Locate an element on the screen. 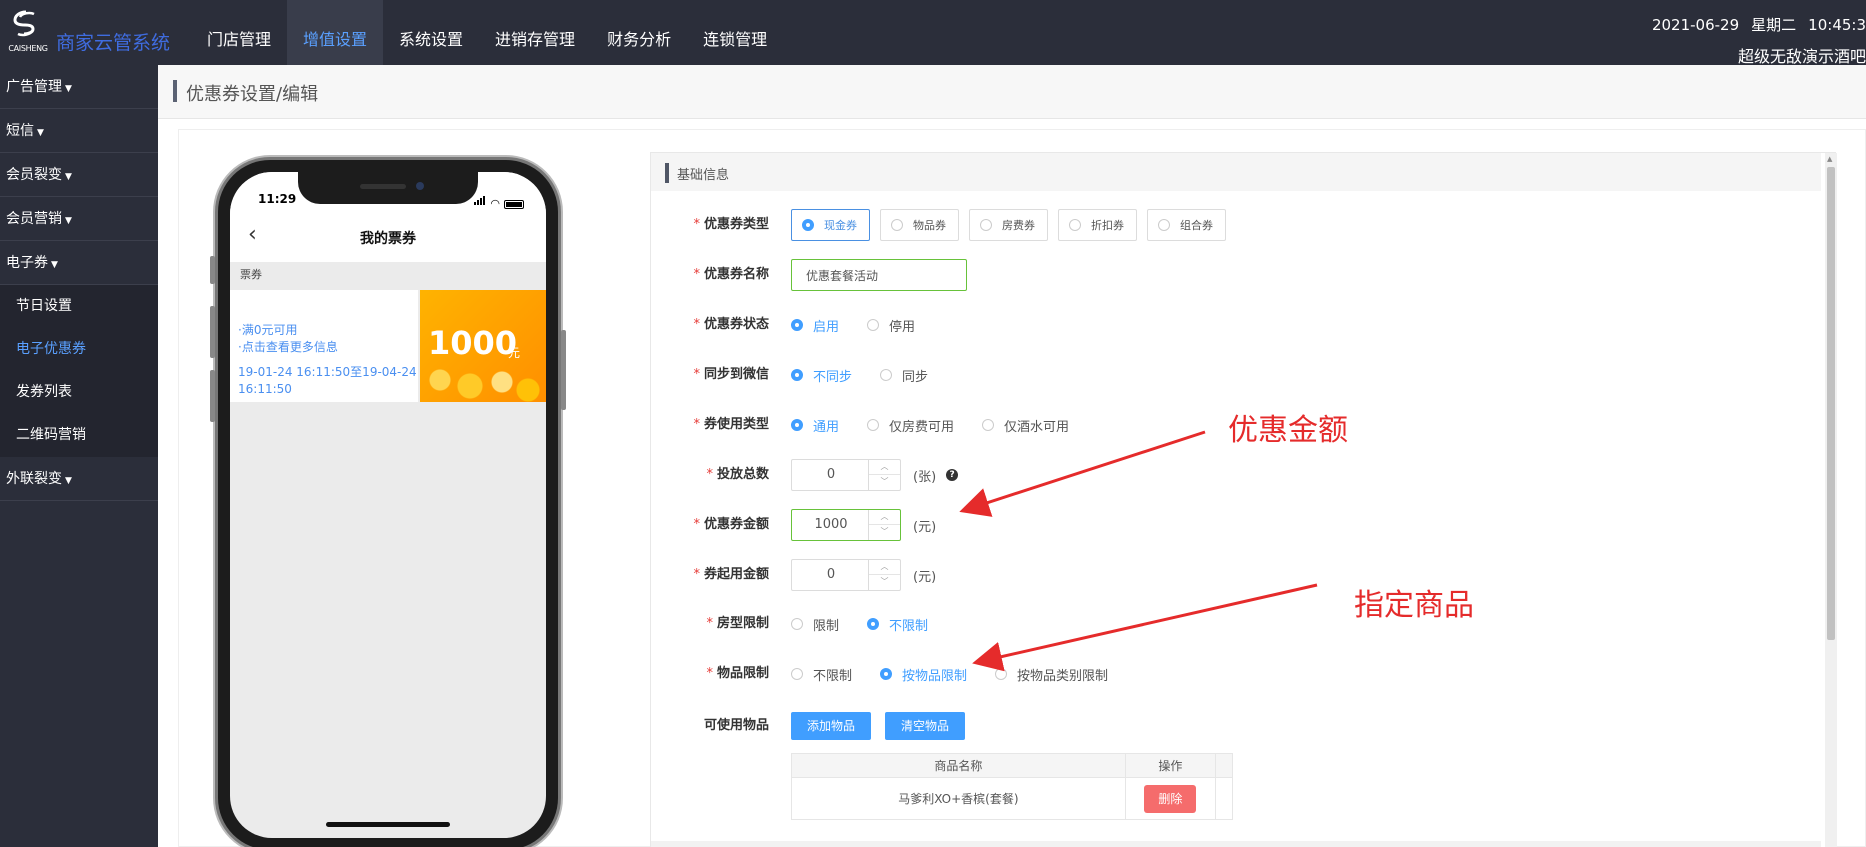 This screenshot has height=847, width=1866. topnav-value-added-settings: 增值设置 is located at coordinates (335, 32).